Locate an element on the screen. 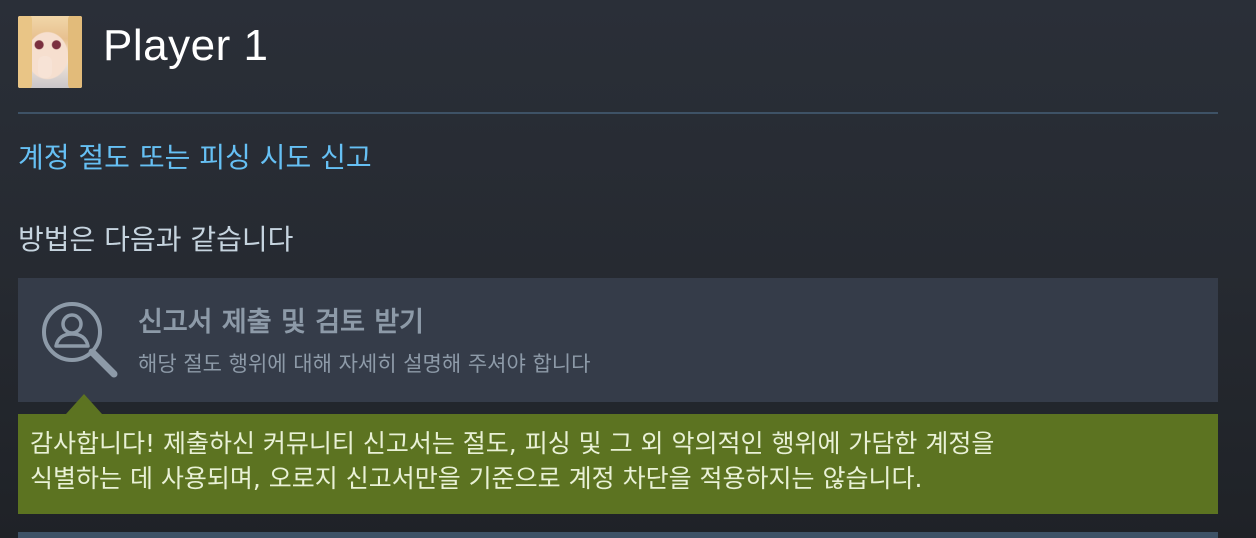 The width and height of the screenshot is (1256, 538). next-section-edge is located at coordinates (618, 535).